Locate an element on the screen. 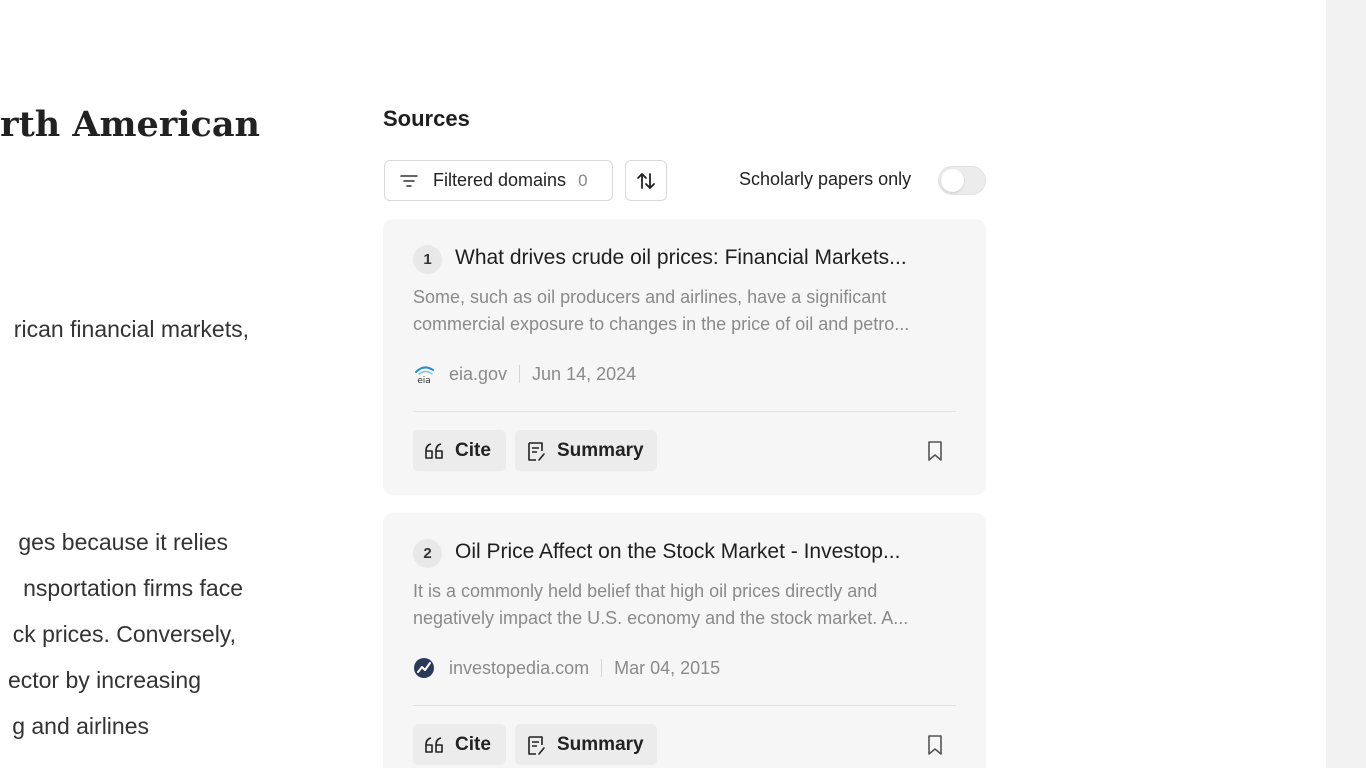 The width and height of the screenshot is (1366, 768). source-date: Jun 14, 2024 is located at coordinates (584, 373).